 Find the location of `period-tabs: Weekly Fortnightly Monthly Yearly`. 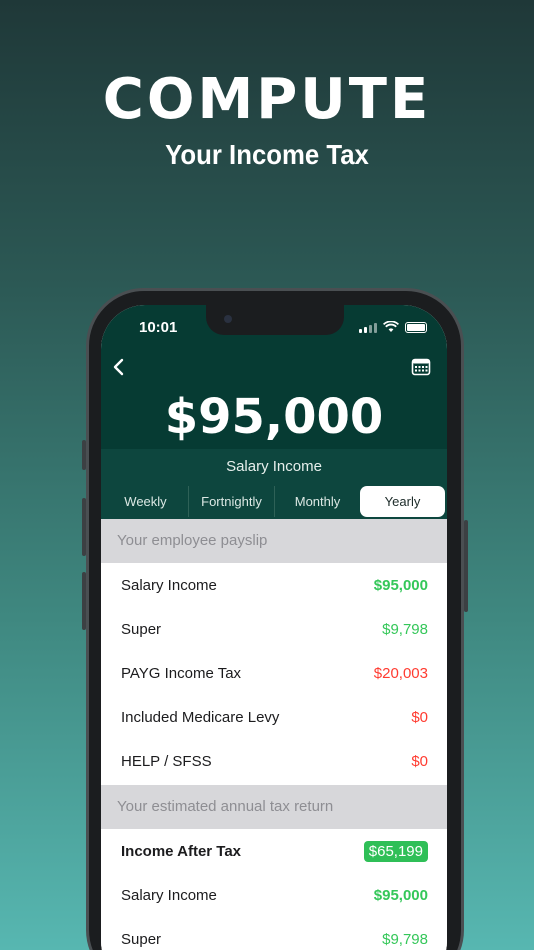

period-tabs: Weekly Fortnightly Monthly Yearly is located at coordinates (274, 502).